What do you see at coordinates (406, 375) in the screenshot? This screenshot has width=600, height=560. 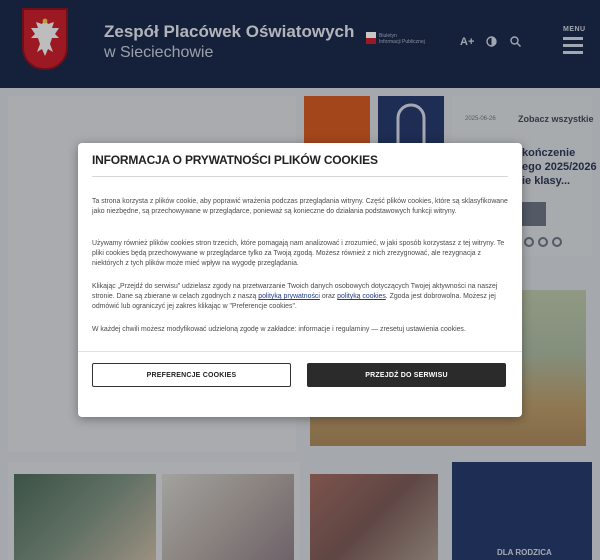 I see `go-to-site-button: PRZEJDŹ DO SERWISU` at bounding box center [406, 375].